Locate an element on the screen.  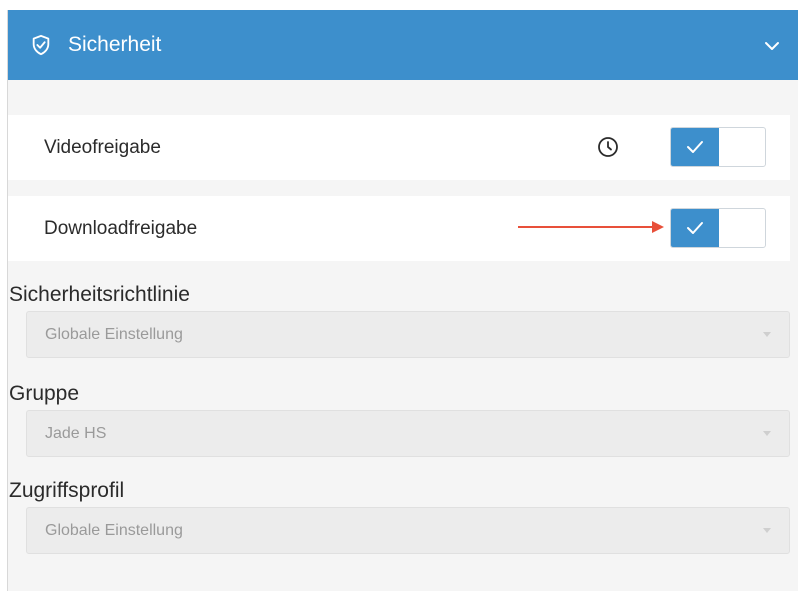
access-profile-label: Zugriffsprofil is located at coordinates (67, 490).